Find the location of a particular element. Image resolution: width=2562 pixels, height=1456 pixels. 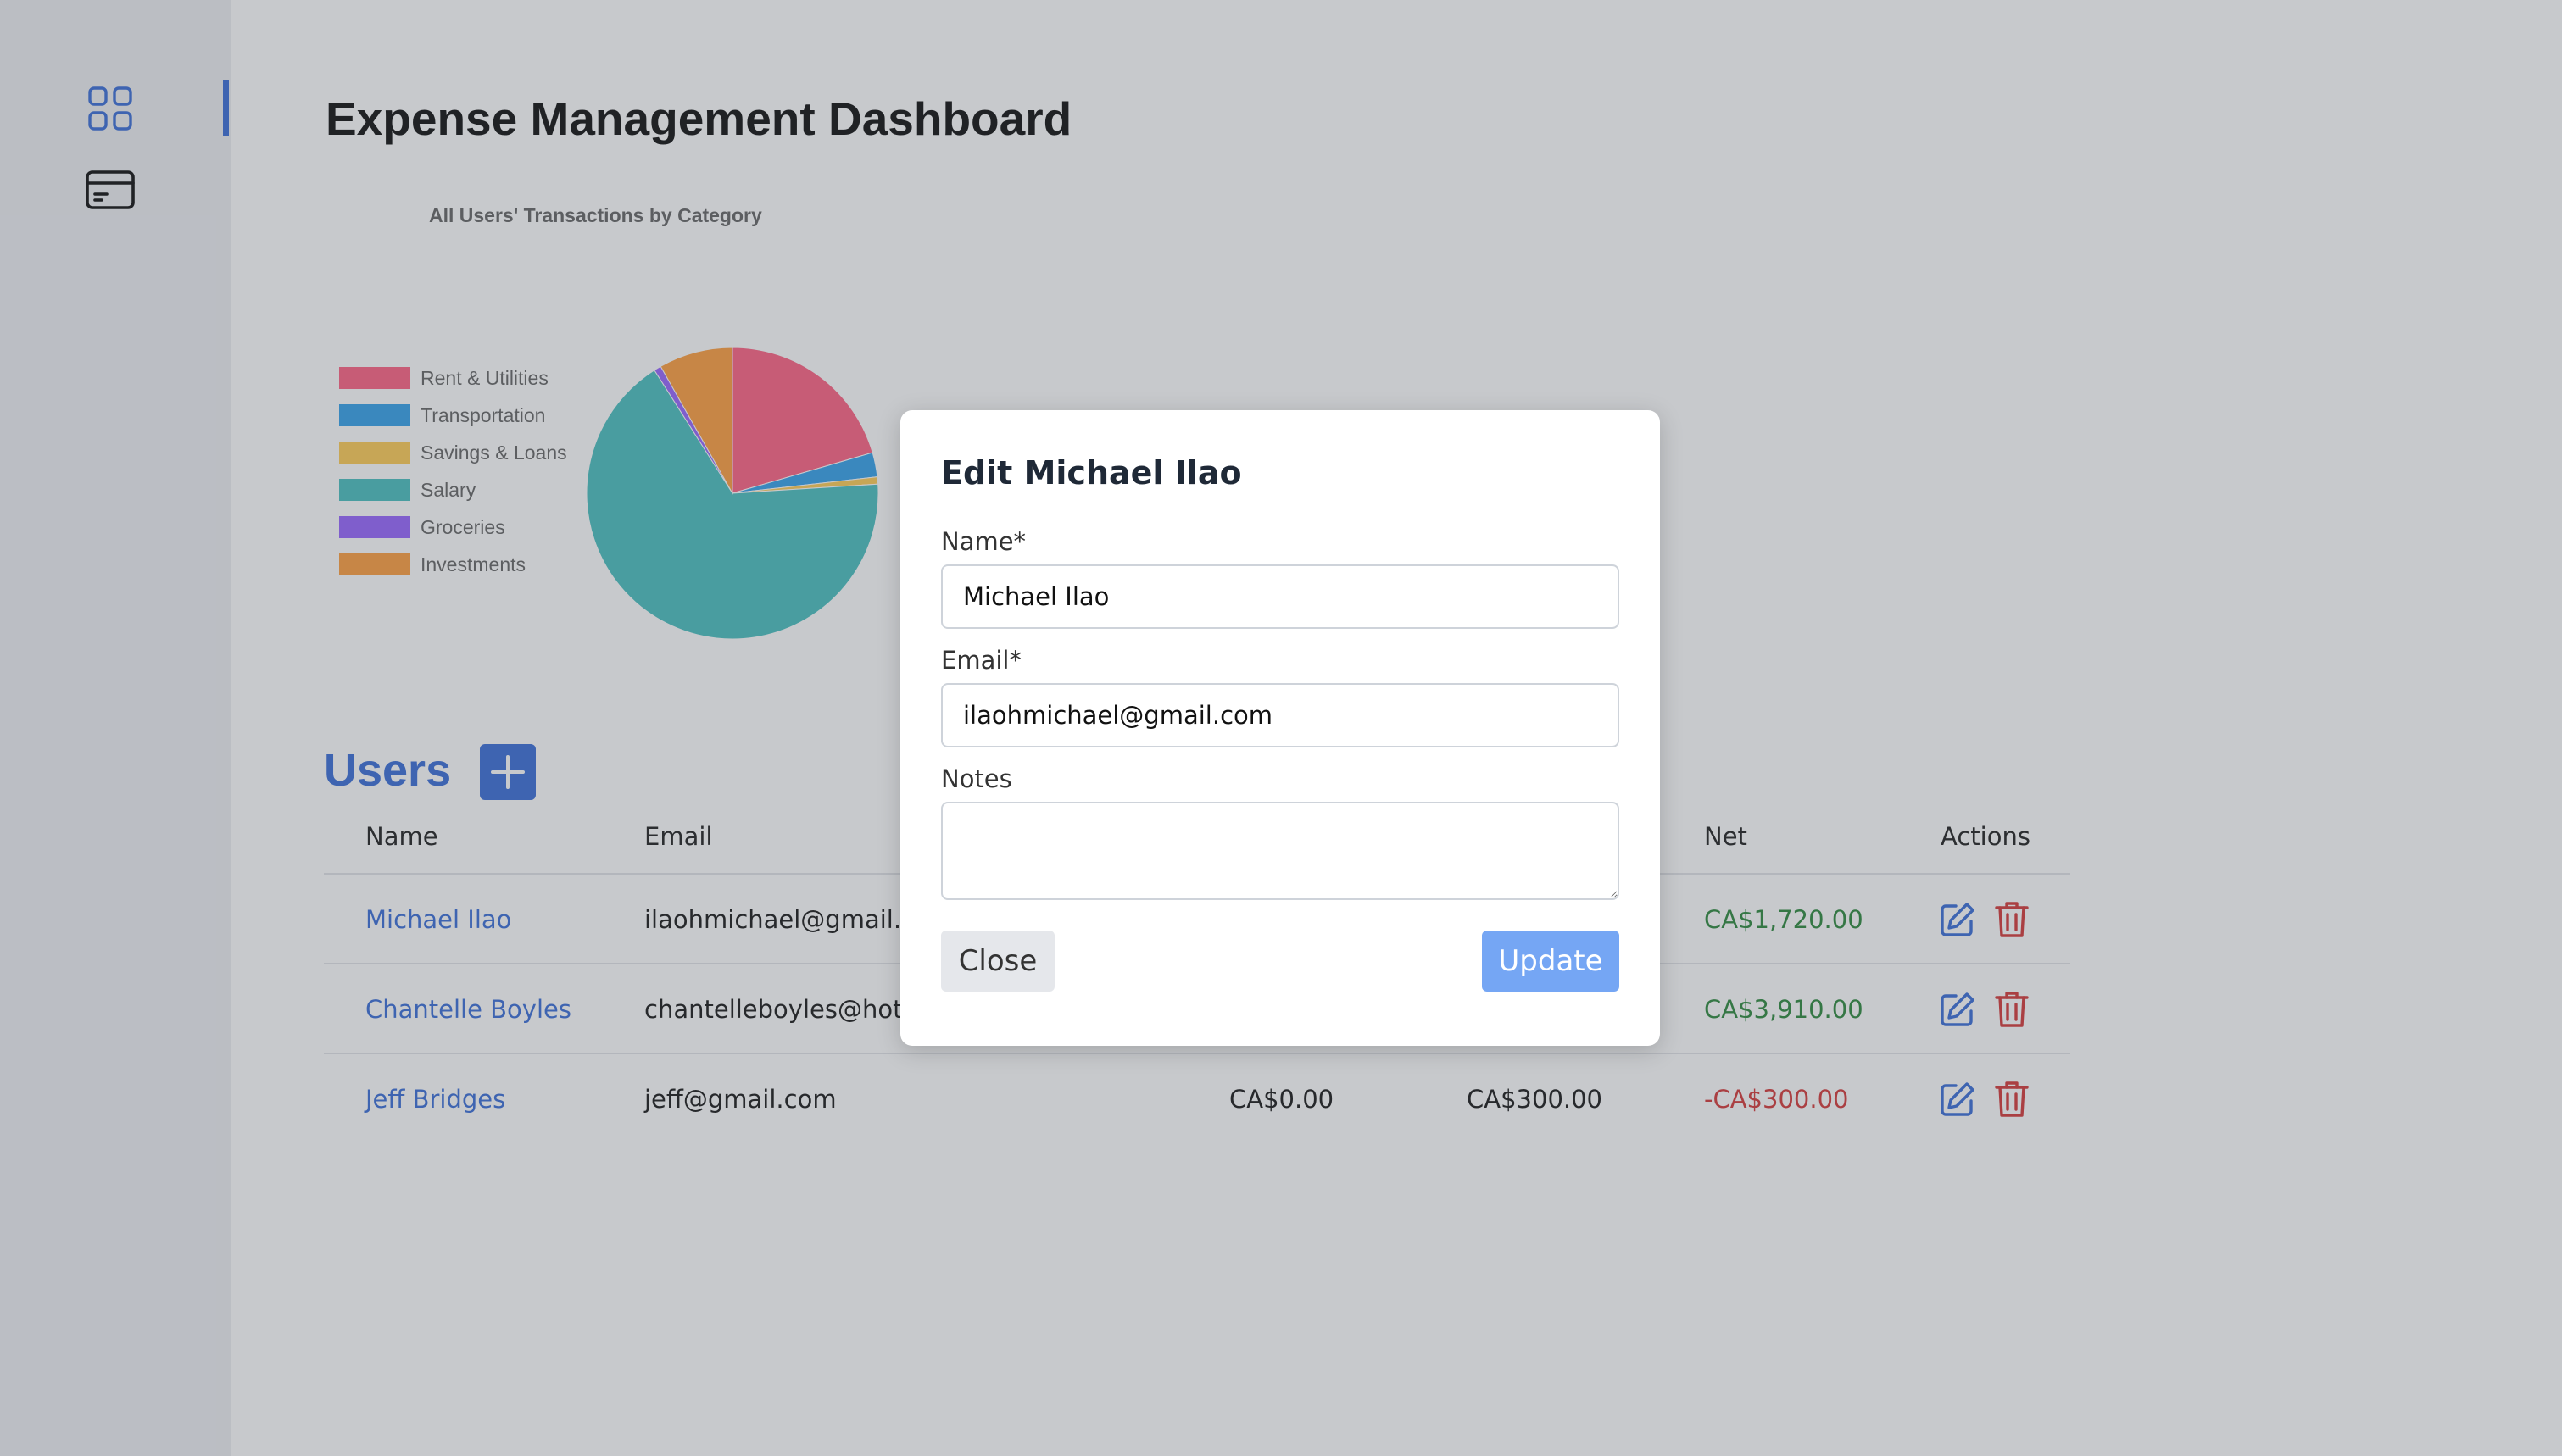

update-button: Update is located at coordinates (1550, 961).